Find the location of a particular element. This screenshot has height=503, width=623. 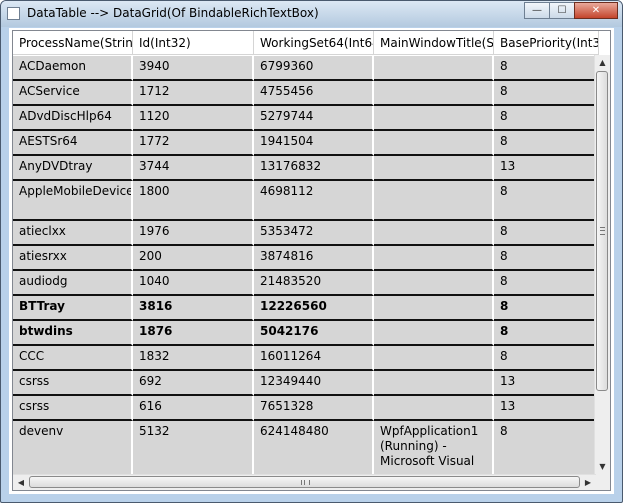

table-cell: atiesrxx is located at coordinates (73, 258).